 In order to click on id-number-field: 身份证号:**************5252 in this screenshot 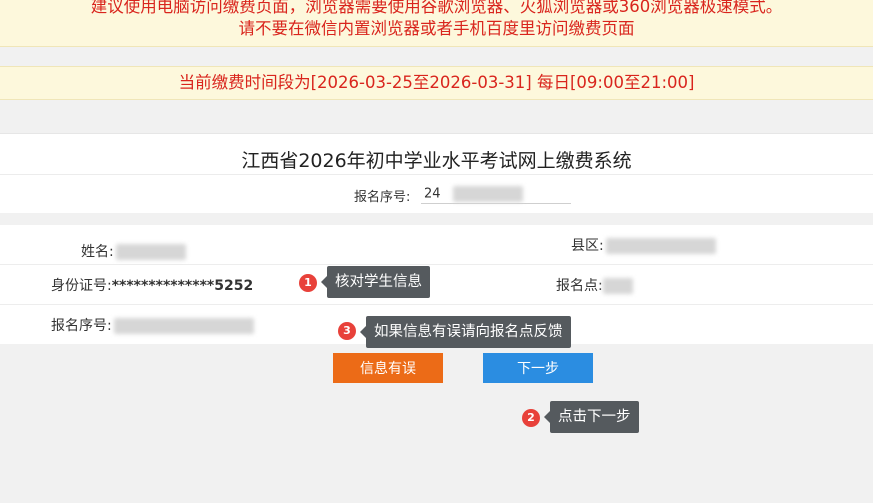, I will do `click(152, 285)`.